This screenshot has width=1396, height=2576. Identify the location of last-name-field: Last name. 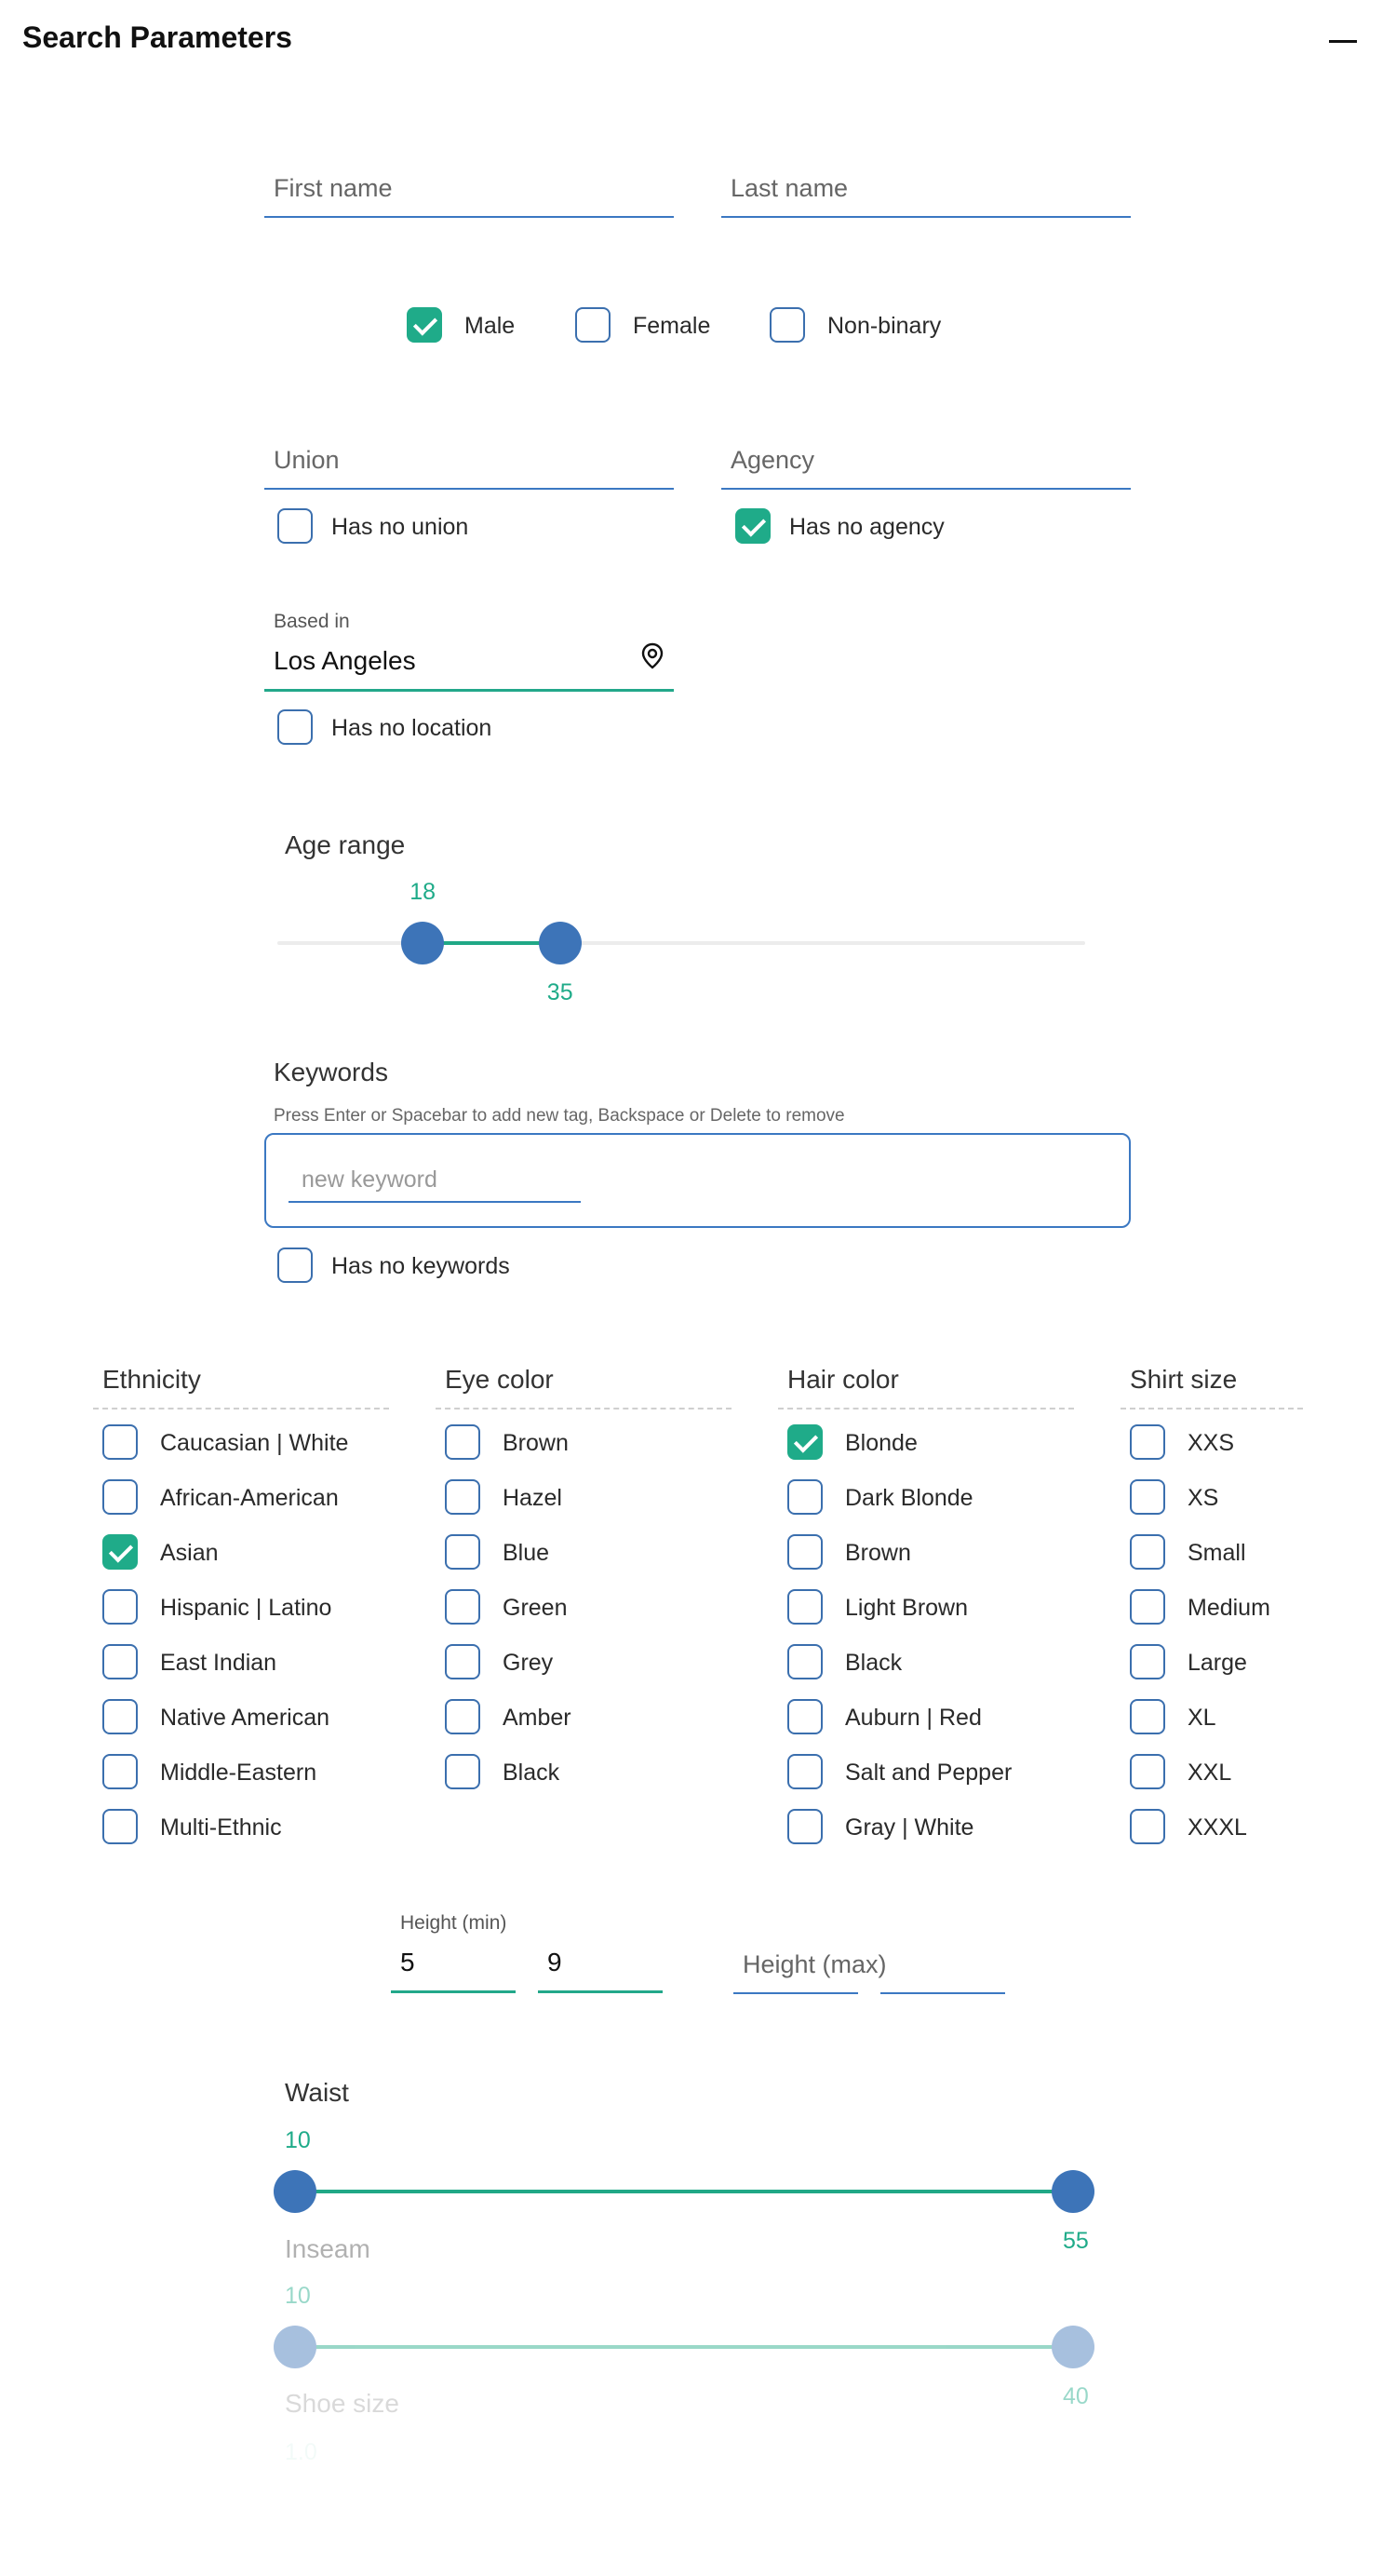
(926, 193).